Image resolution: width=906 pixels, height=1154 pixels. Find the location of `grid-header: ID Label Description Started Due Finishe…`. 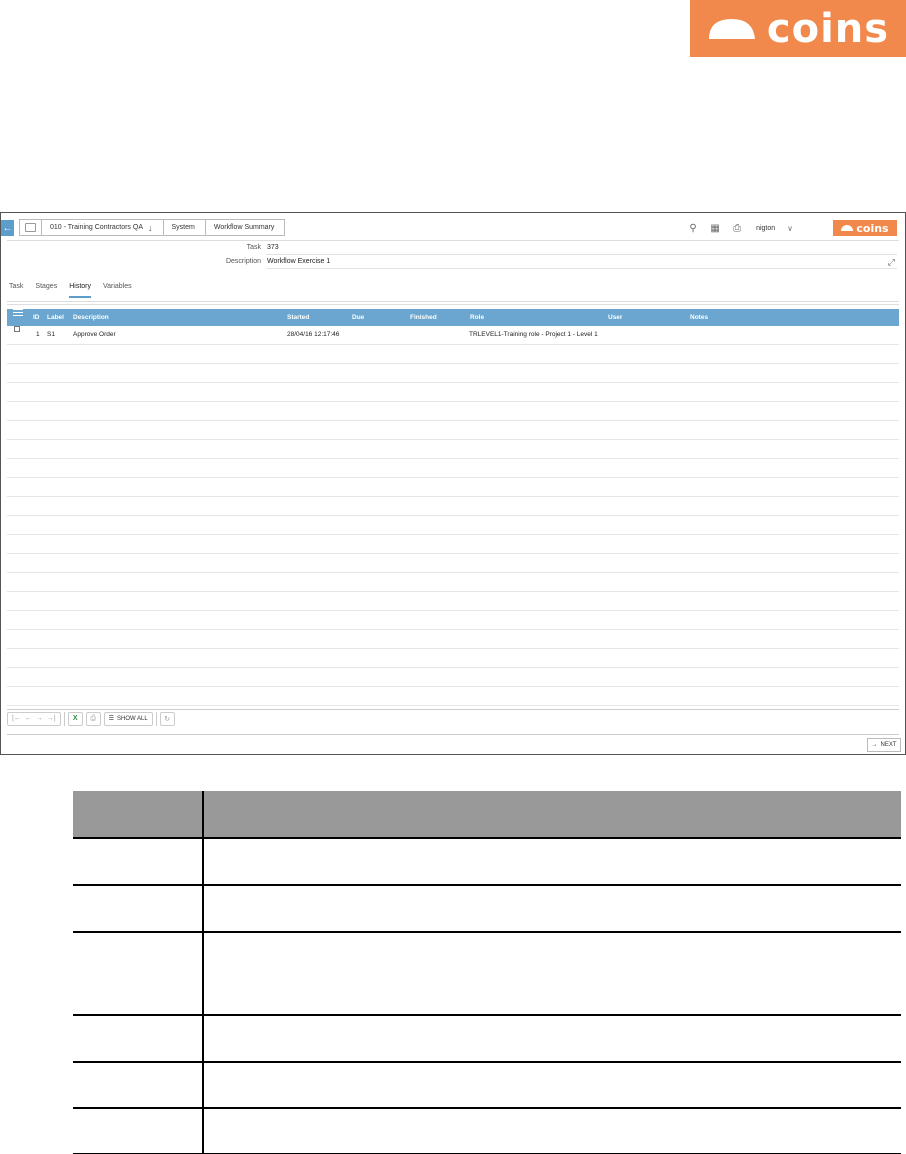

grid-header: ID Label Description Started Due Finishe… is located at coordinates (453, 317).